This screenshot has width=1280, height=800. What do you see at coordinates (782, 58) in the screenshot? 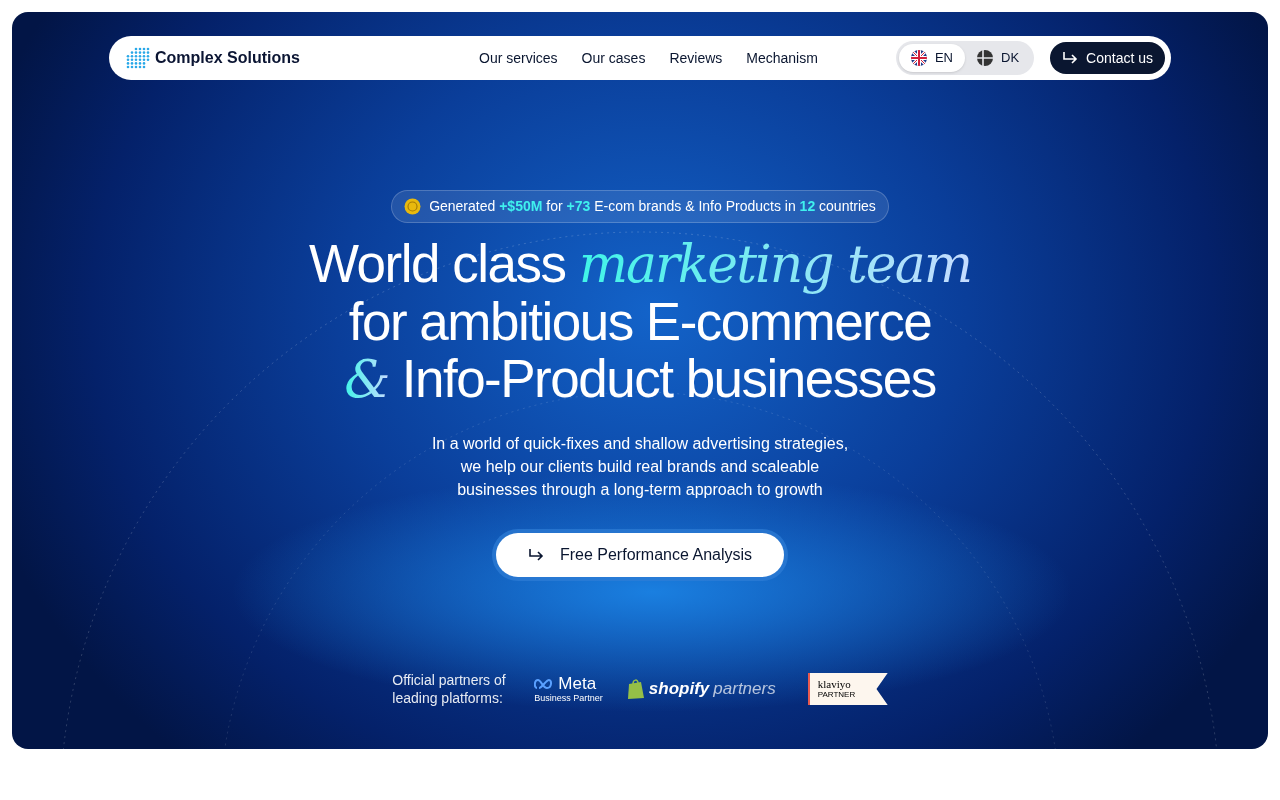
I see `nav-link: Mechanism` at bounding box center [782, 58].